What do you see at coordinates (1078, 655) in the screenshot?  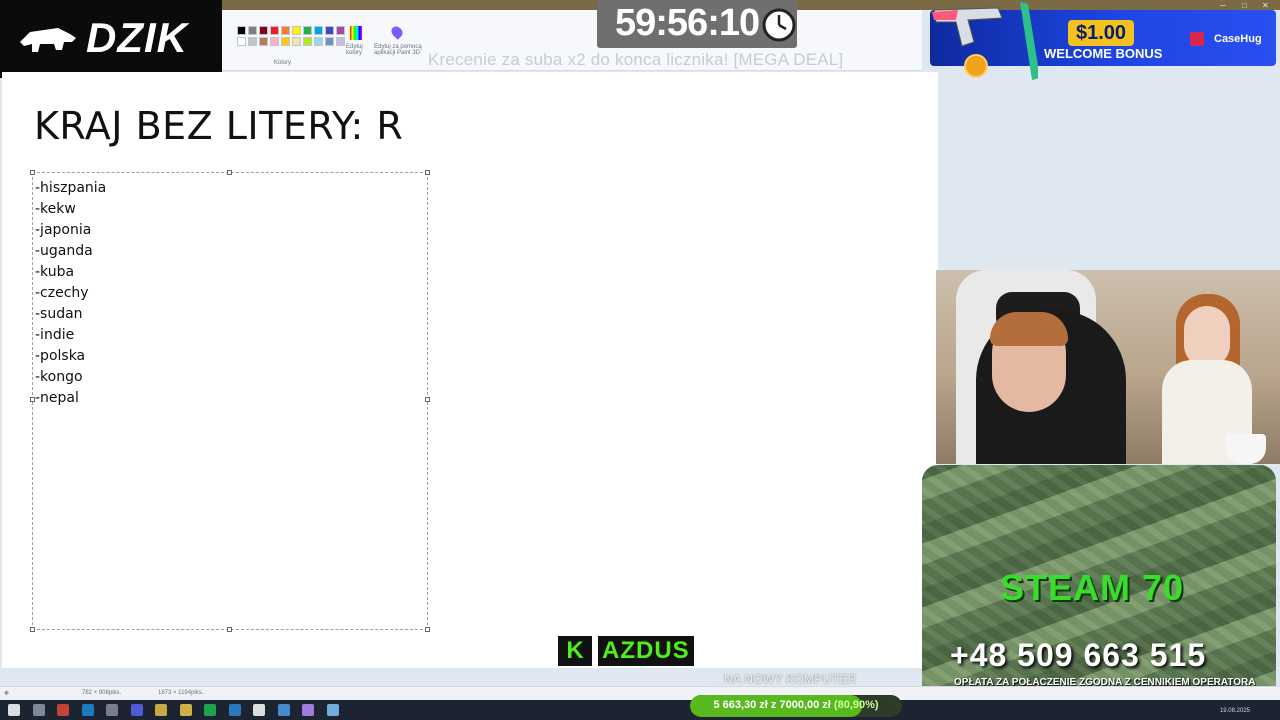 I see `ad-phone: +48 509 663 515` at bounding box center [1078, 655].